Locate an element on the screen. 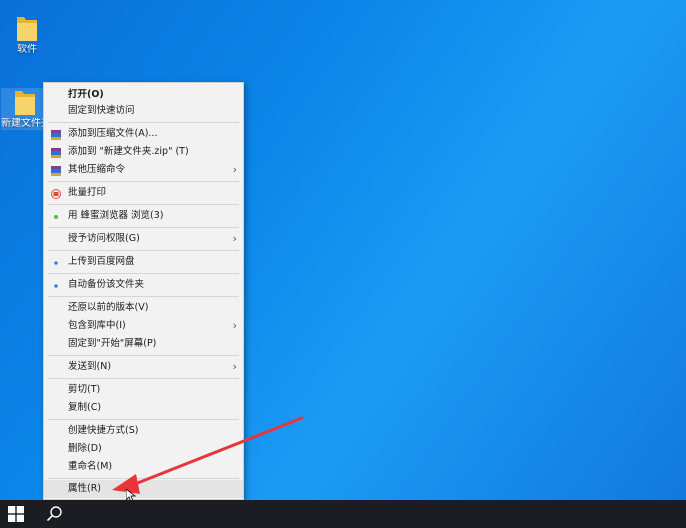 This screenshot has height=528, width=686. desktop-icon-label: 软件 is located at coordinates (27, 49).